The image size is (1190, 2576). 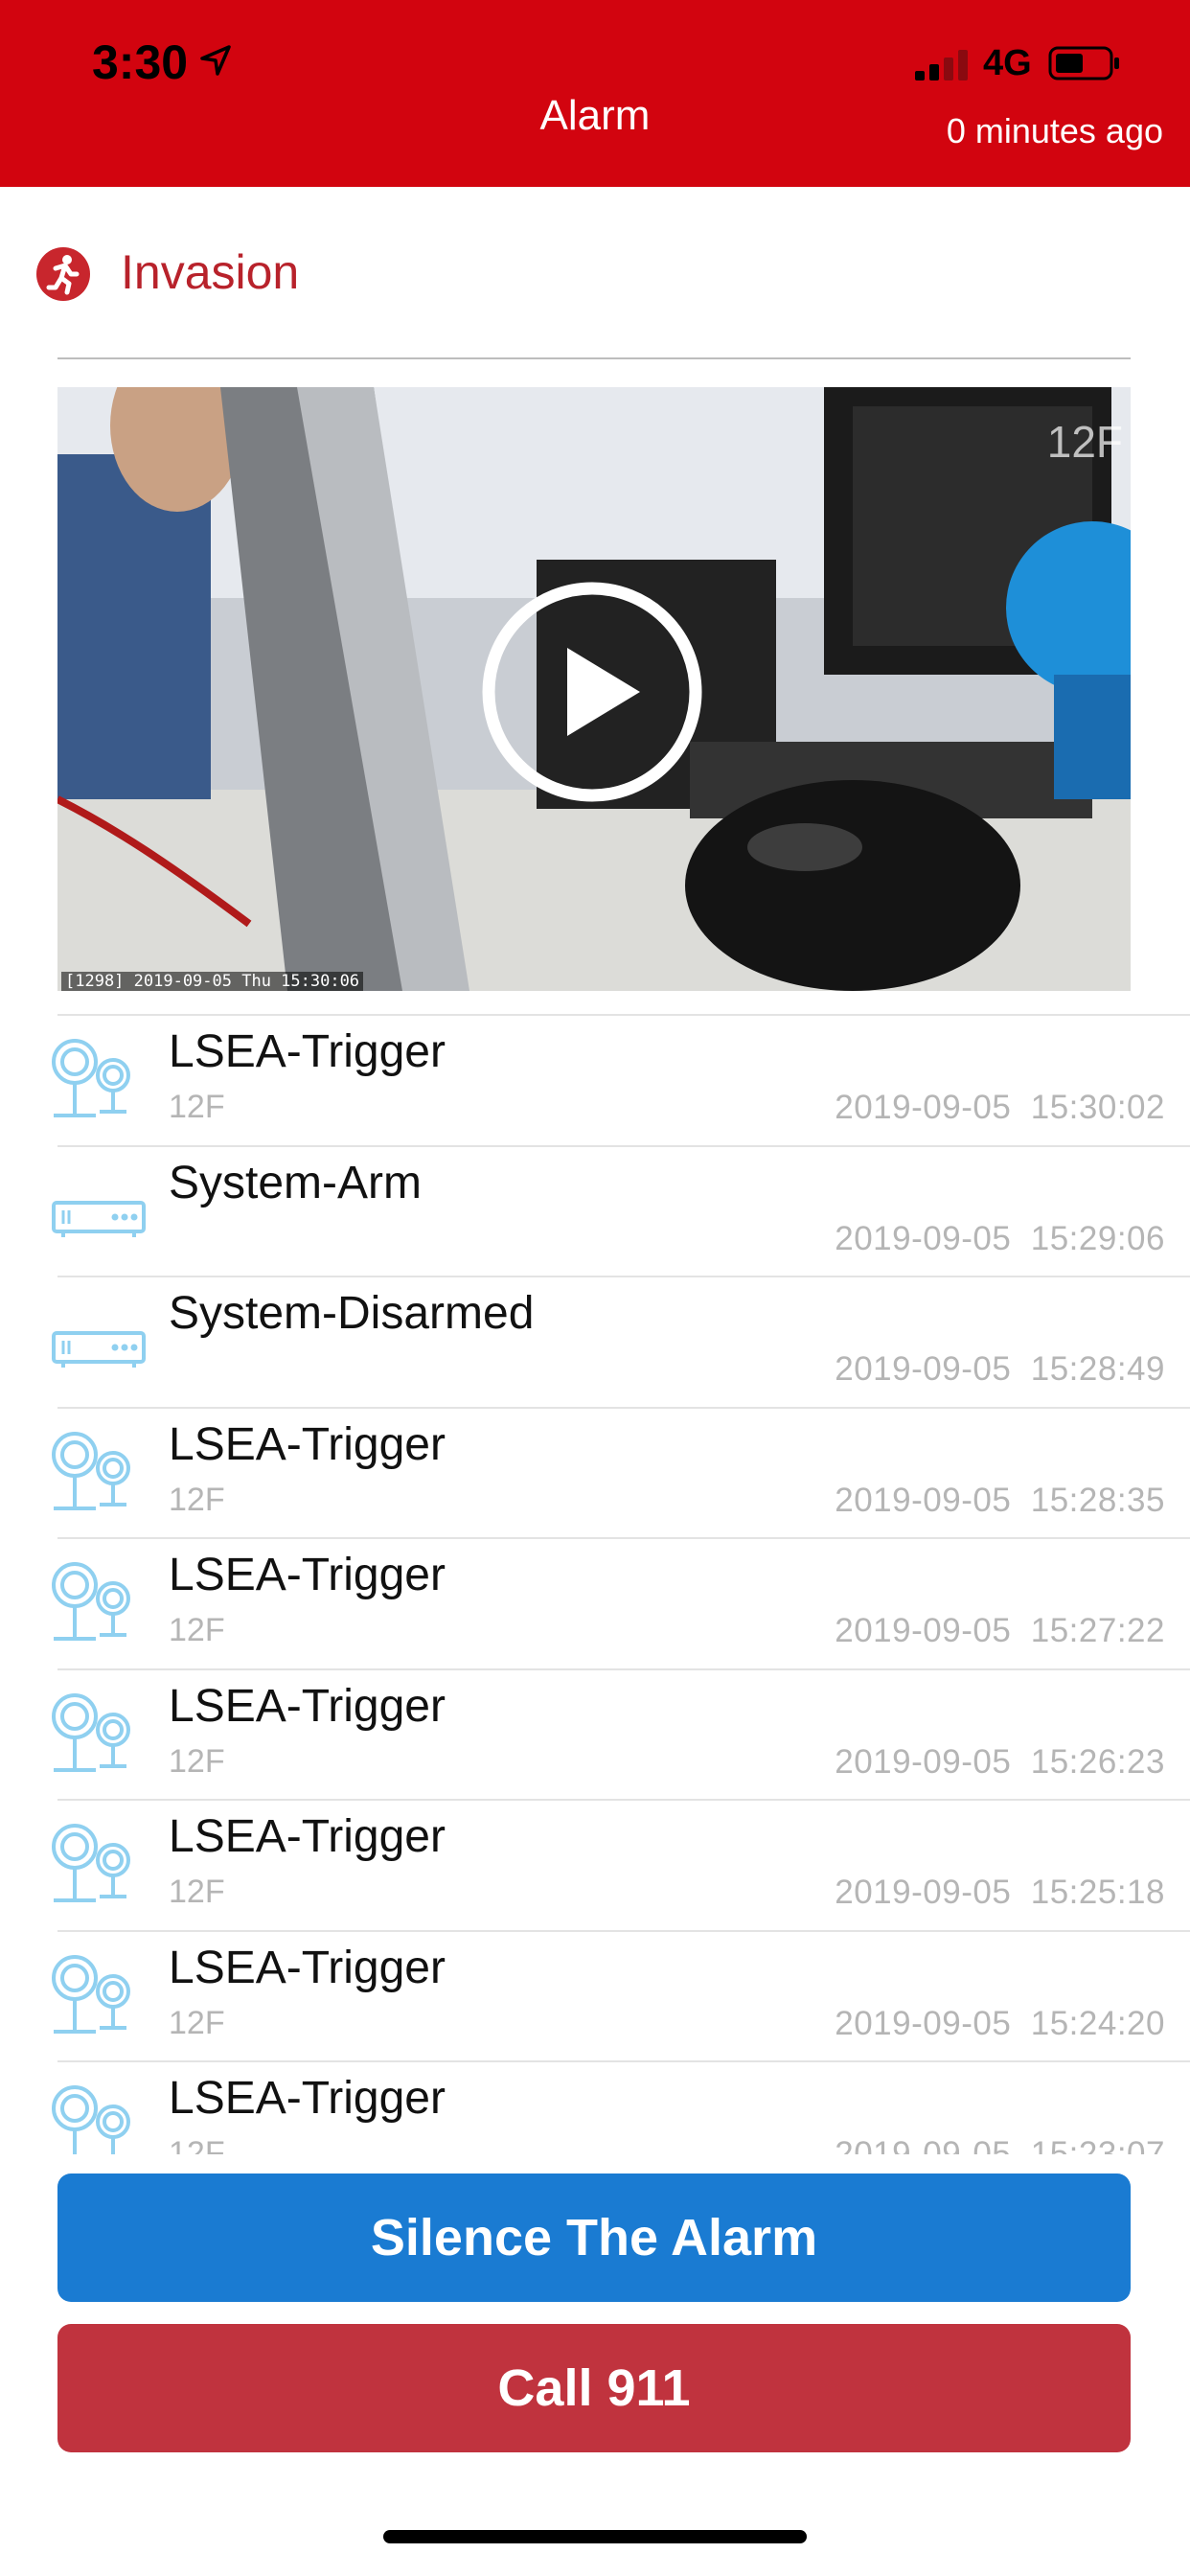 What do you see at coordinates (1098, 1500) in the screenshot?
I see `event-time: 15:28:35` at bounding box center [1098, 1500].